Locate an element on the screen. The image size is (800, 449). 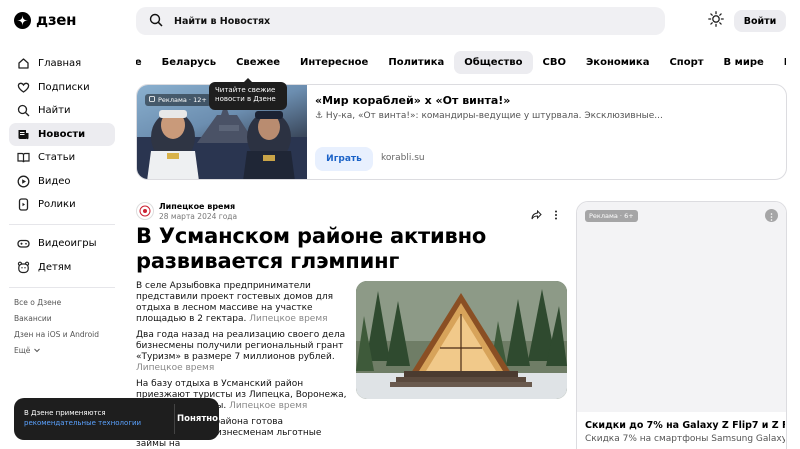
share-icon is located at coordinates (536, 214).